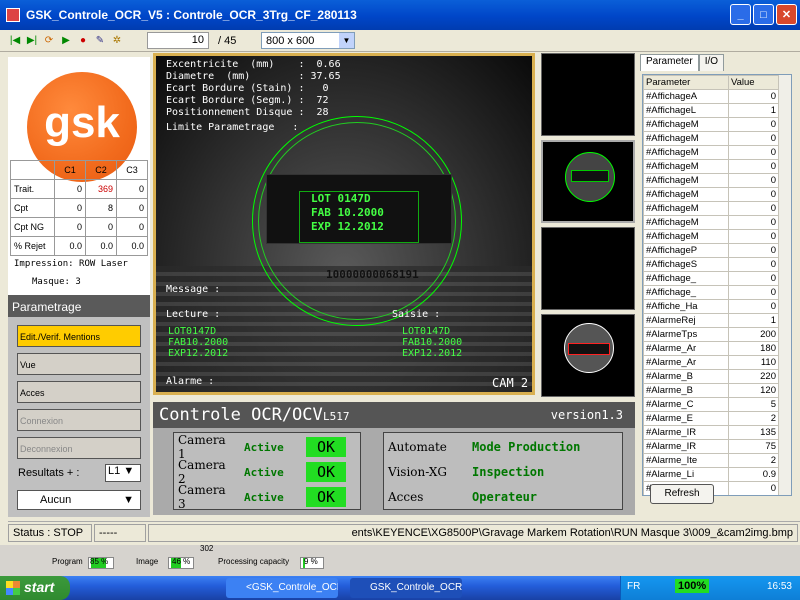 The width and height of the screenshot is (800, 600). Describe the element at coordinates (633, 586) in the screenshot. I see `language-indicator: FR` at that location.